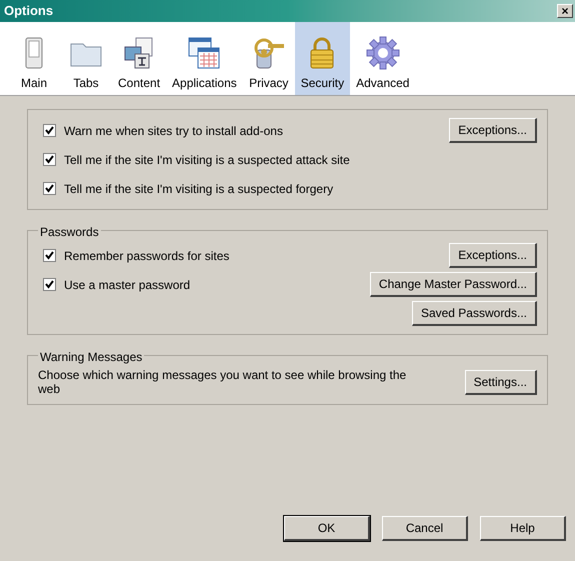 Image resolution: width=575 pixels, height=561 pixels. I want to click on tab-label: Tabs, so click(86, 83).